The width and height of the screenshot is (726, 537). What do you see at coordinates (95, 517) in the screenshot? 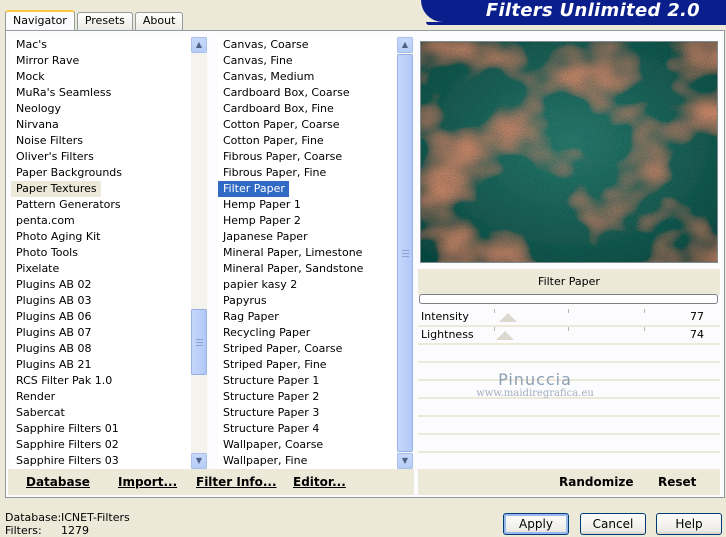
I see `status-database-value: ICNET-Filters` at bounding box center [95, 517].